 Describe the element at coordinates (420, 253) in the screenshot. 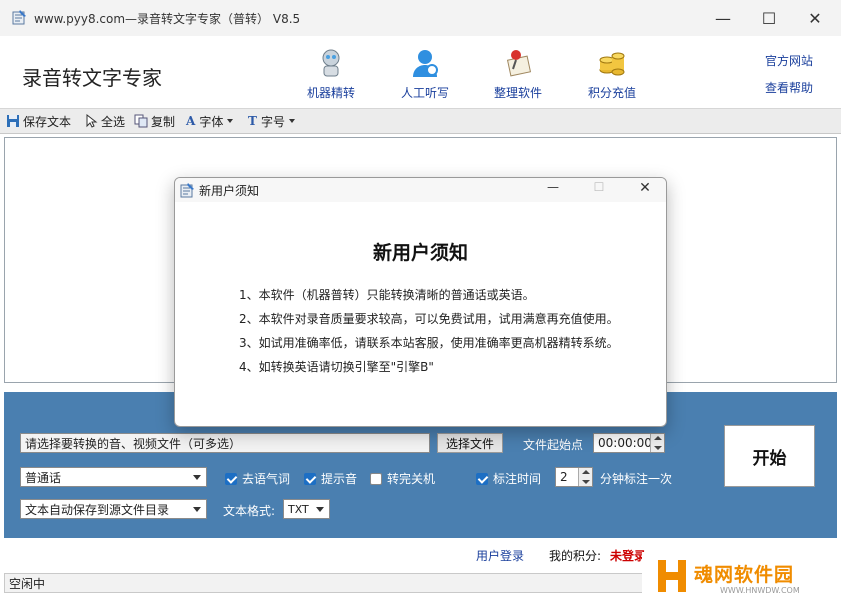

I see `dialog-heading: 新用户须知` at that location.